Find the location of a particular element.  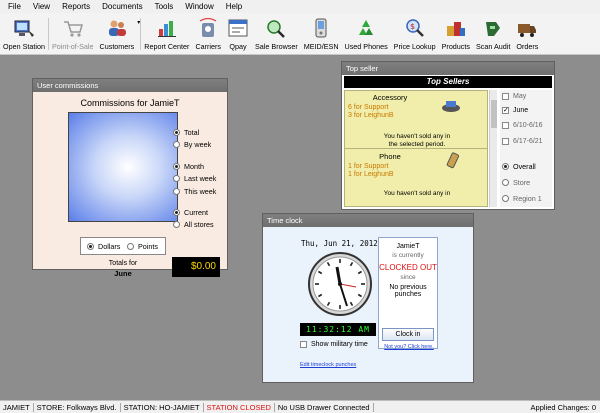

orders-button: Orders is located at coordinates (527, 32).